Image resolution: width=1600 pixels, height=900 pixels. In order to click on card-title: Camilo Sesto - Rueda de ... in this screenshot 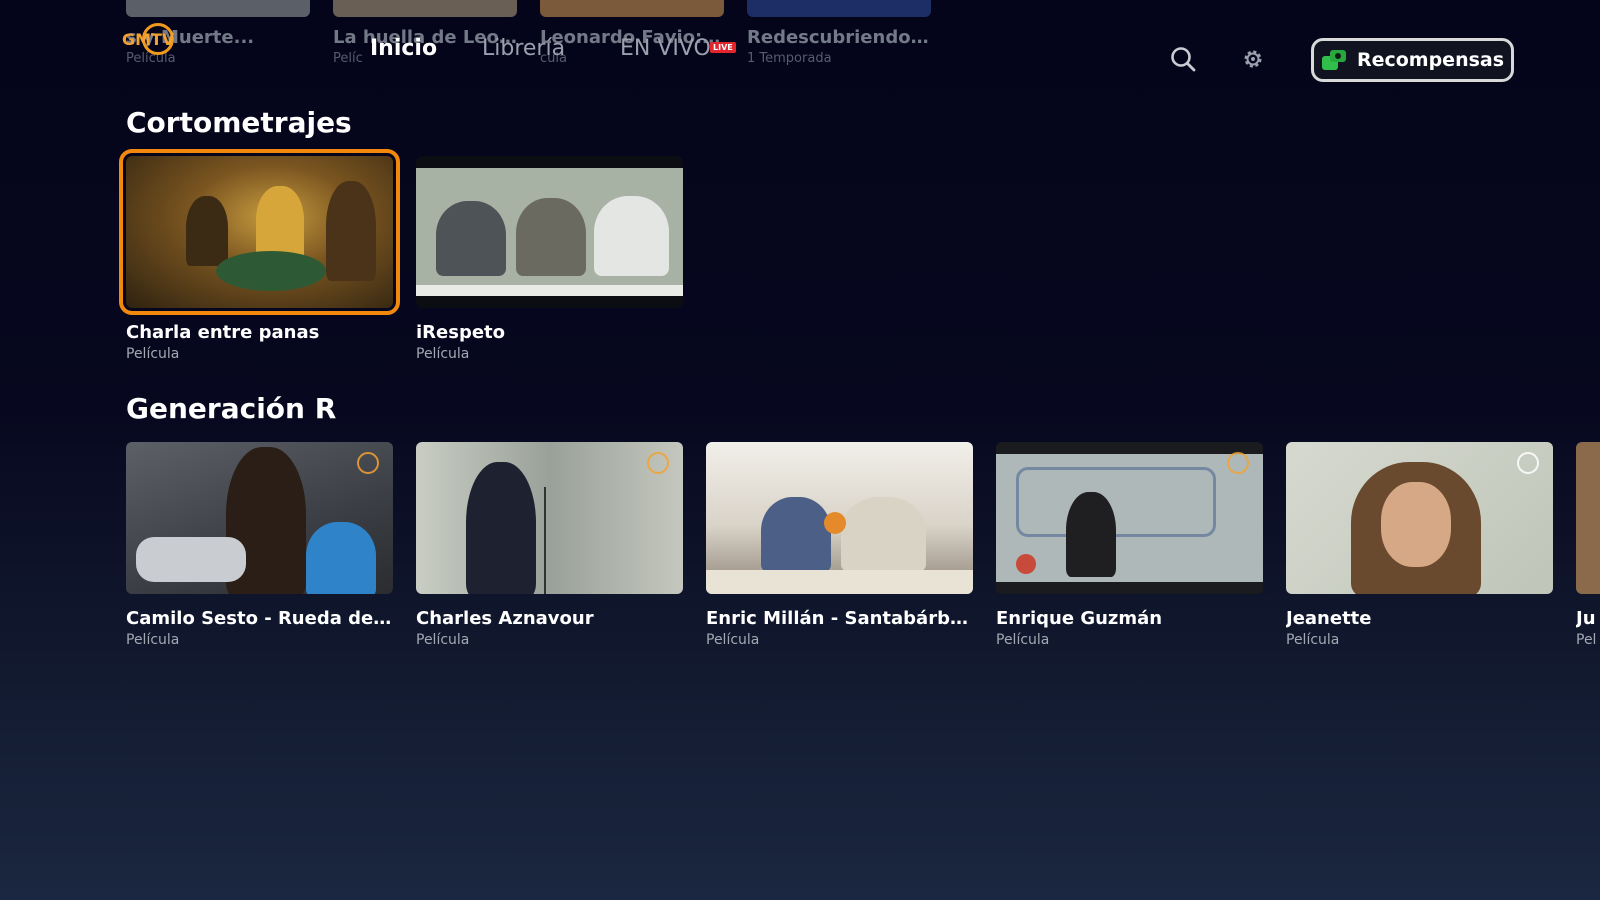, I will do `click(259, 618)`.